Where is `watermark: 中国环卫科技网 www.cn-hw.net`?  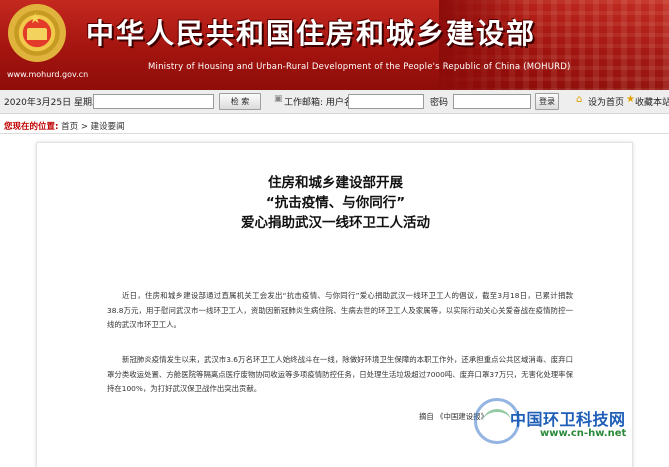 watermark: 中国环卫科技网 www.cn-hw.net is located at coordinates (569, 430).